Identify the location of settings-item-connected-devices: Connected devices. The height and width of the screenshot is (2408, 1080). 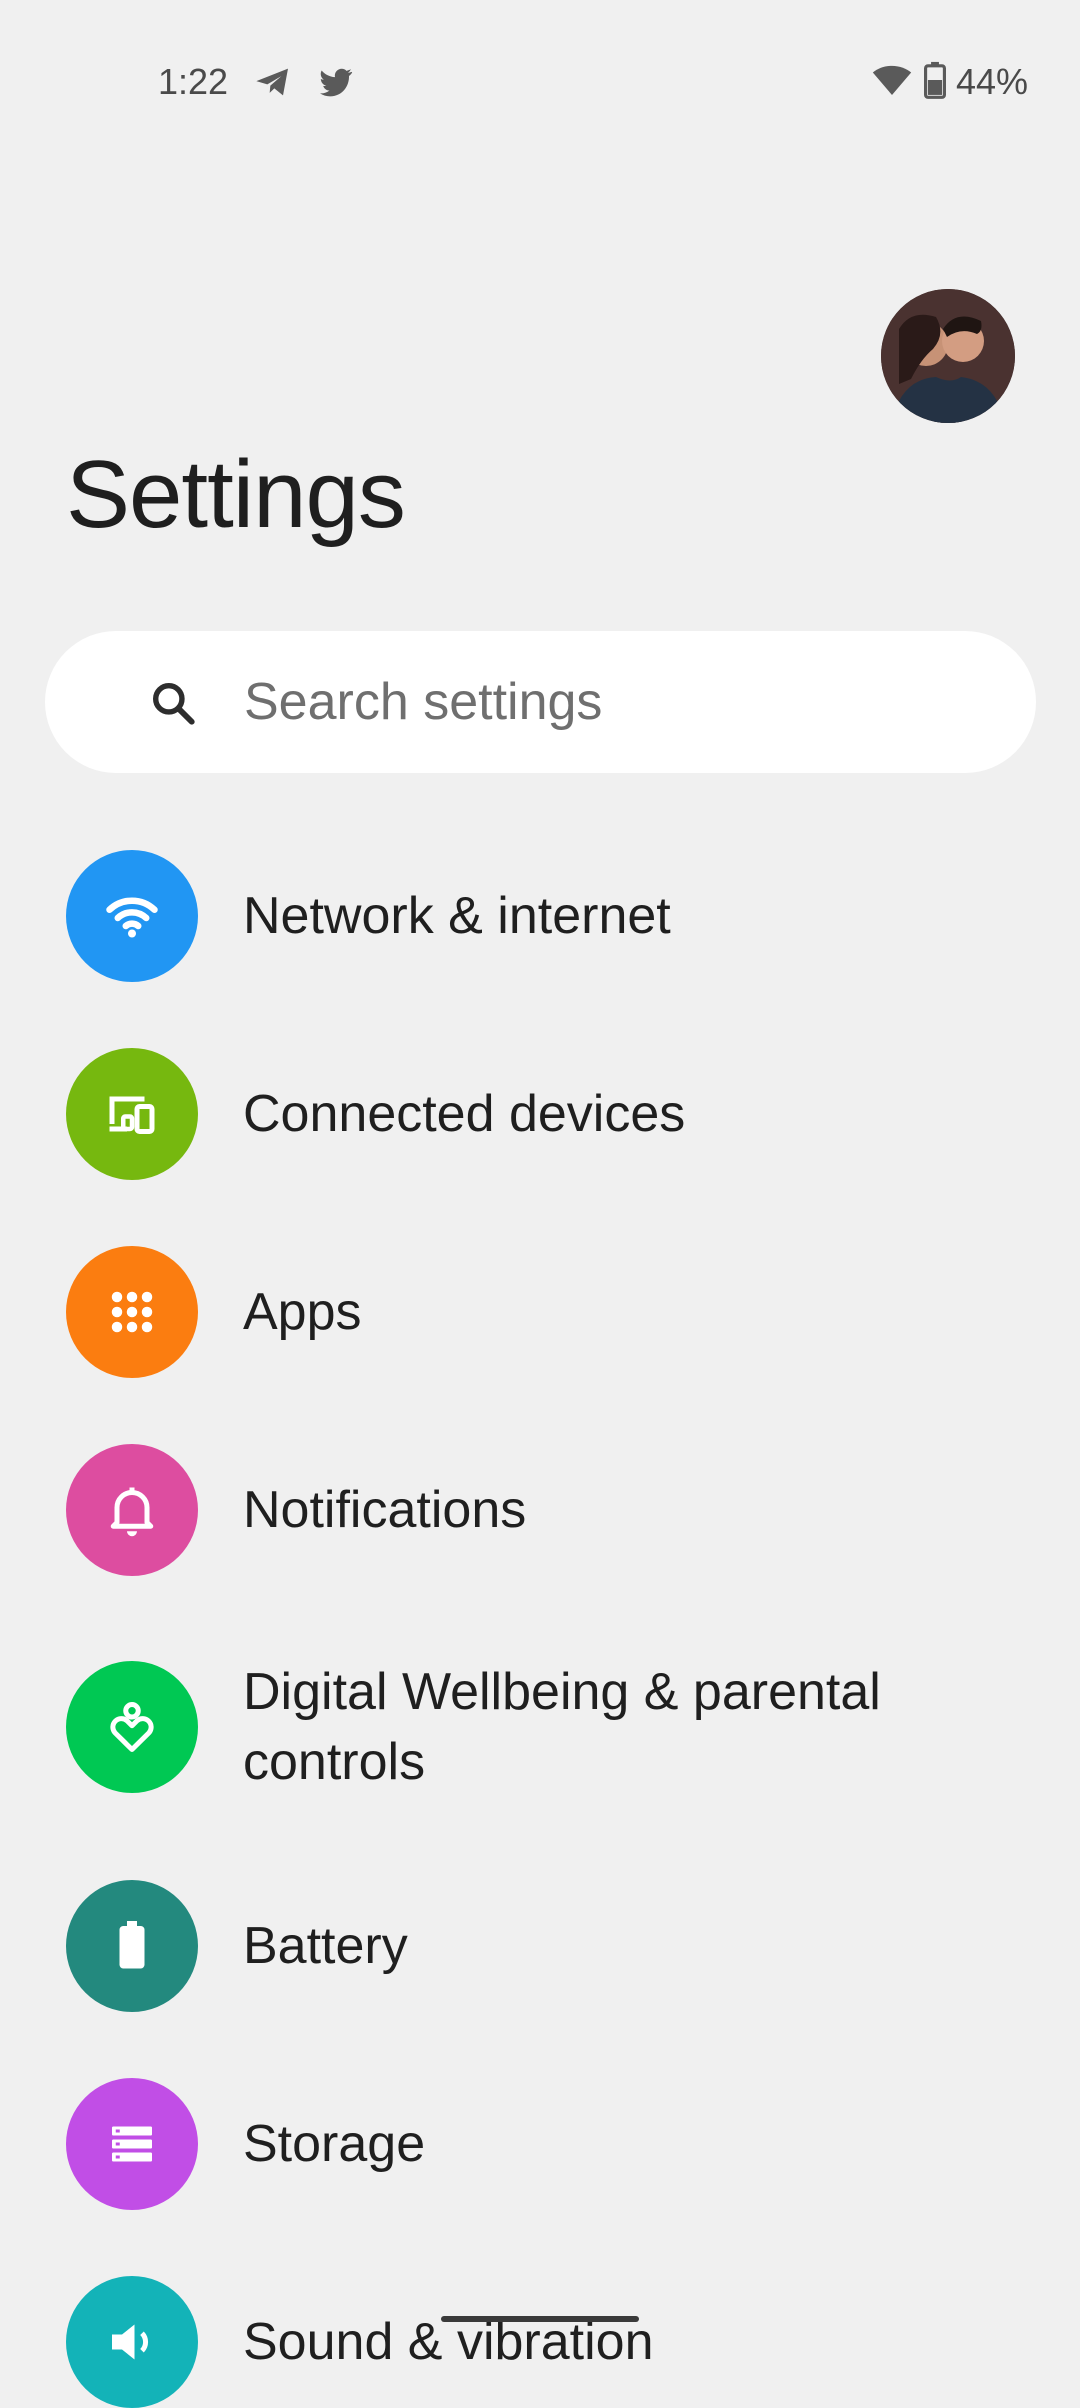
(540, 1114).